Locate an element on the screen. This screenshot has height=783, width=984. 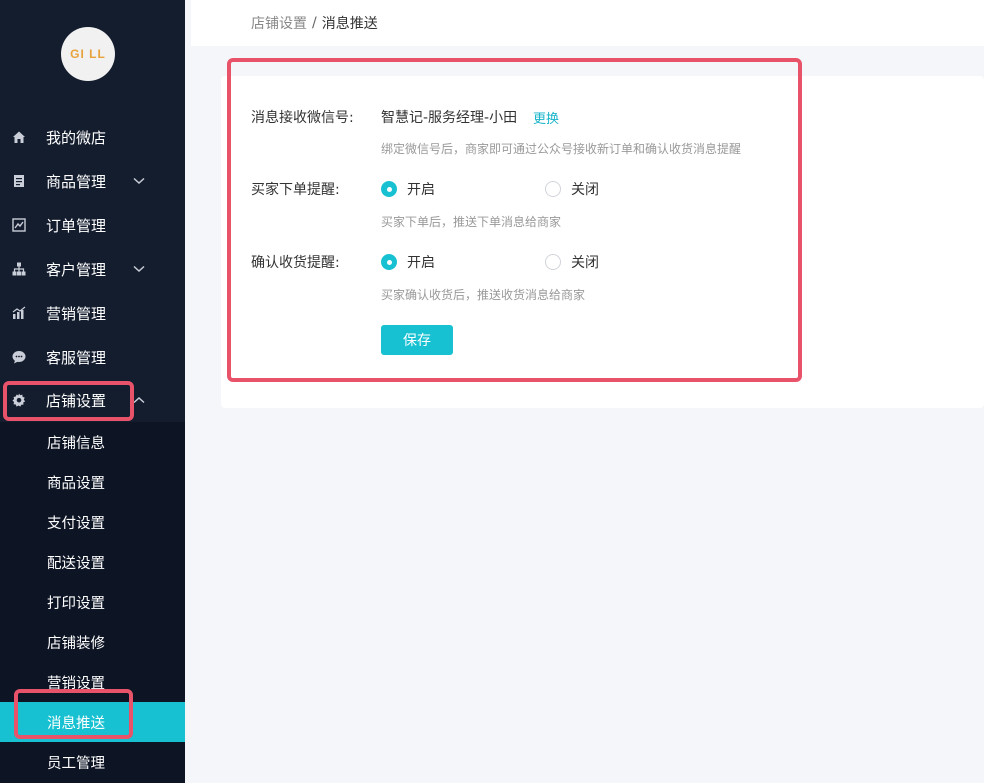
sidebar-item-label: 营销管理 is located at coordinates (76, 313).